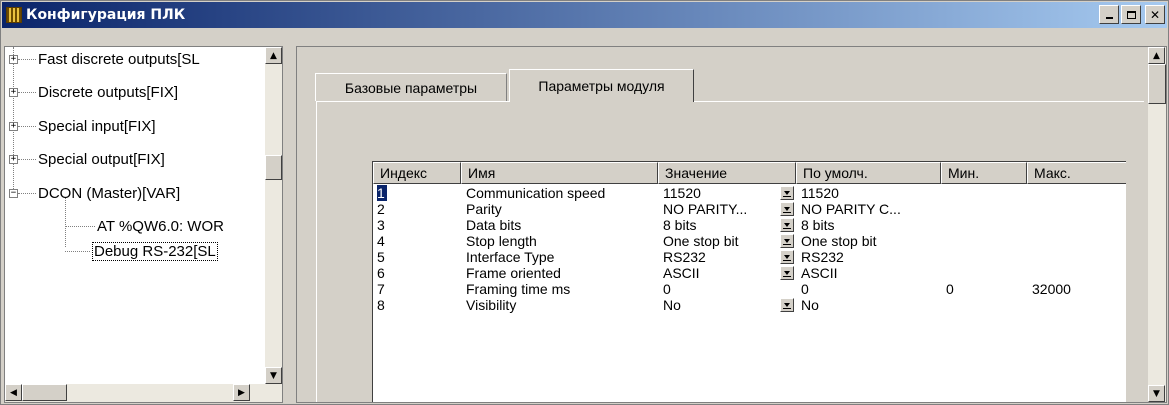 Image resolution: width=1169 pixels, height=405 pixels. Describe the element at coordinates (1155, 14) in the screenshot. I see `close-button: ✕` at that location.